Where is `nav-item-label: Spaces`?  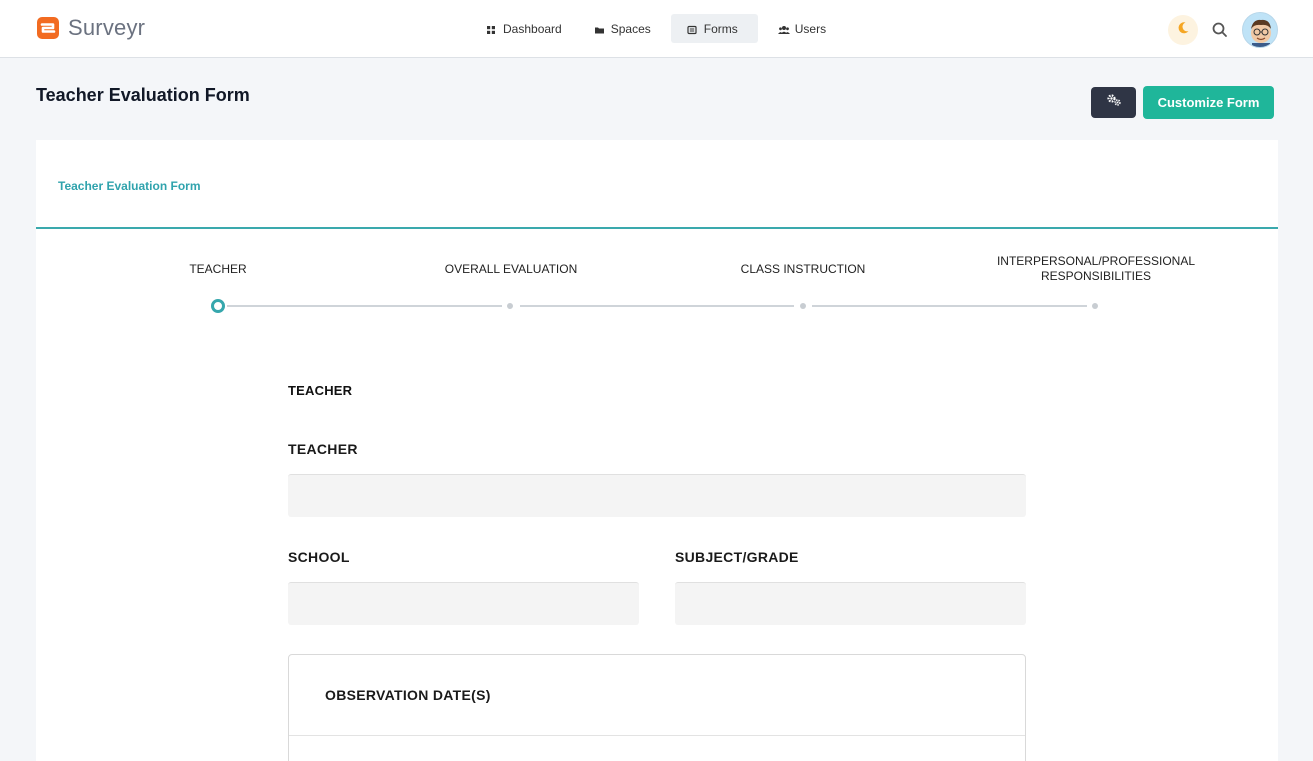
nav-item-label: Spaces is located at coordinates (630, 28).